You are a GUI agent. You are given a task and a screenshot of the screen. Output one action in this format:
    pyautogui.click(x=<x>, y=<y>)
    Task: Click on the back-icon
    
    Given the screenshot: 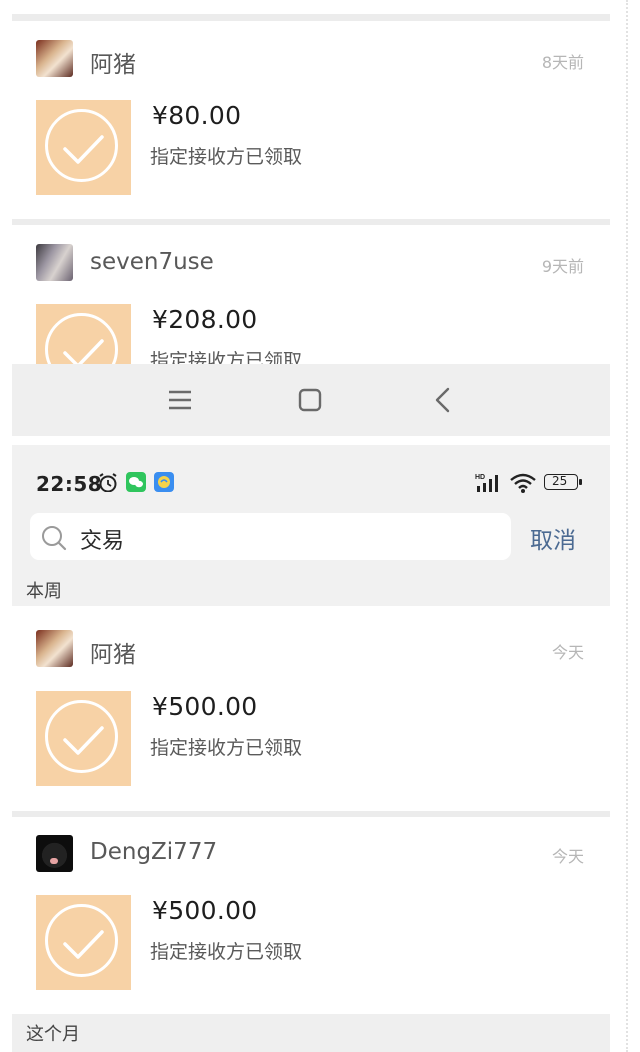 What is the action you would take?
    pyautogui.click(x=444, y=400)
    